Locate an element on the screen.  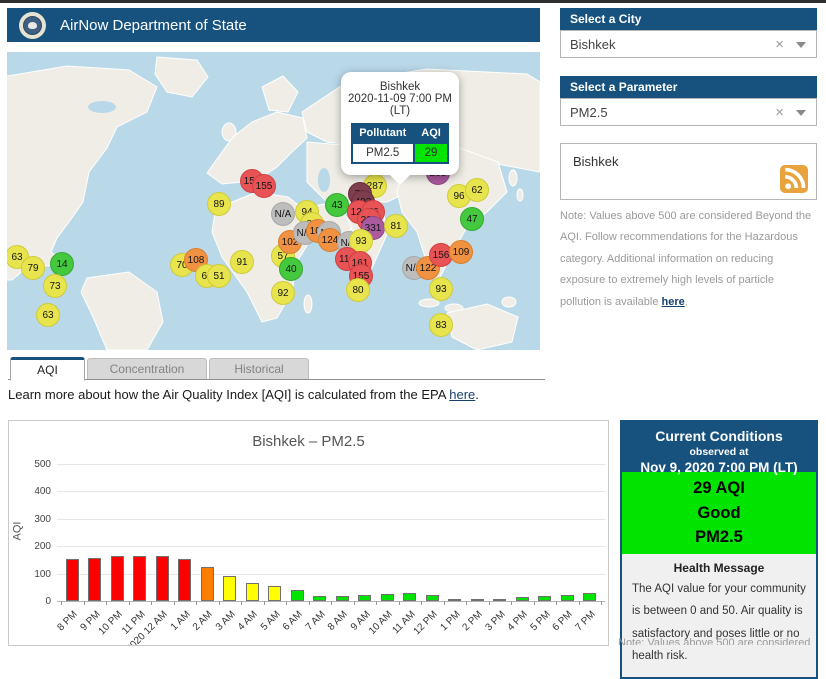
map-marker-aqi: 14 is located at coordinates (62, 264).